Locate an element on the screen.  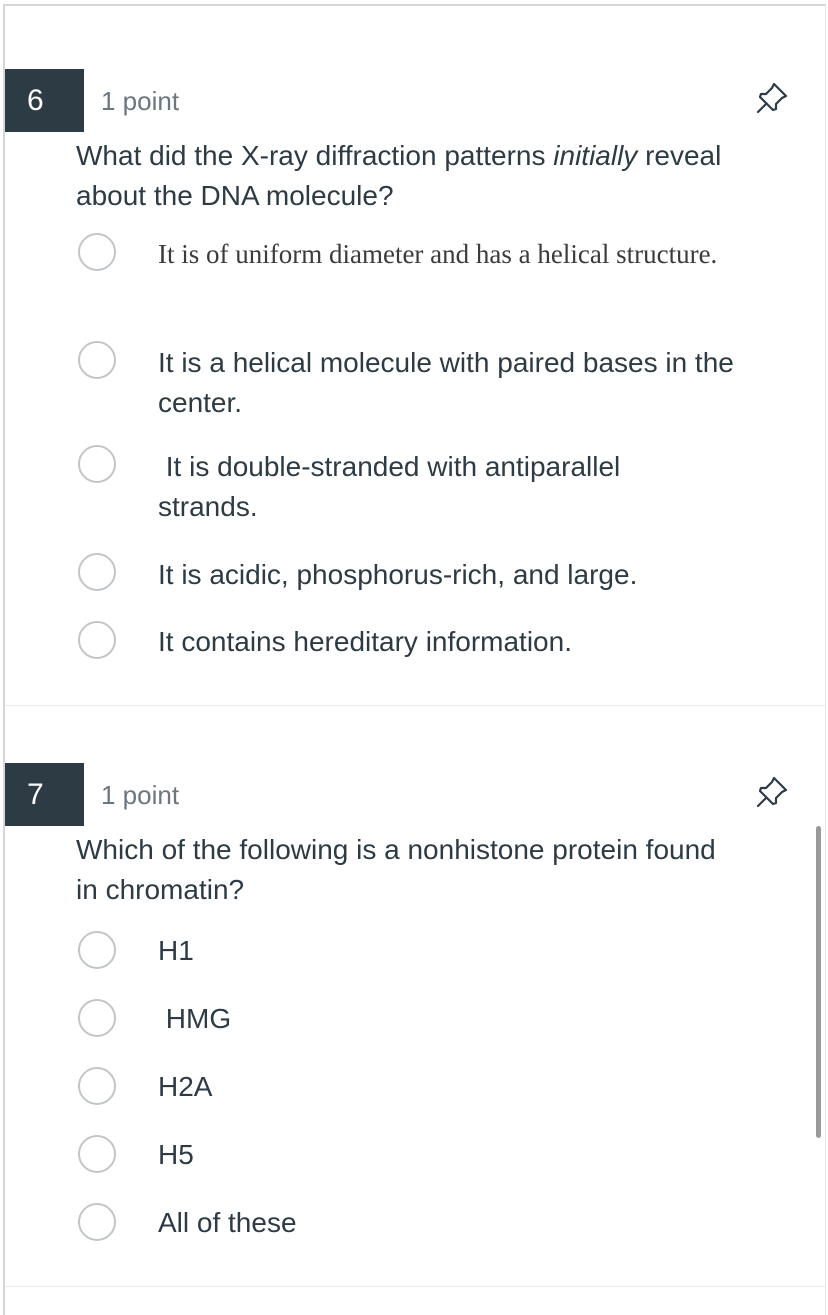
answer-label: All of these is located at coordinates (227, 1222).